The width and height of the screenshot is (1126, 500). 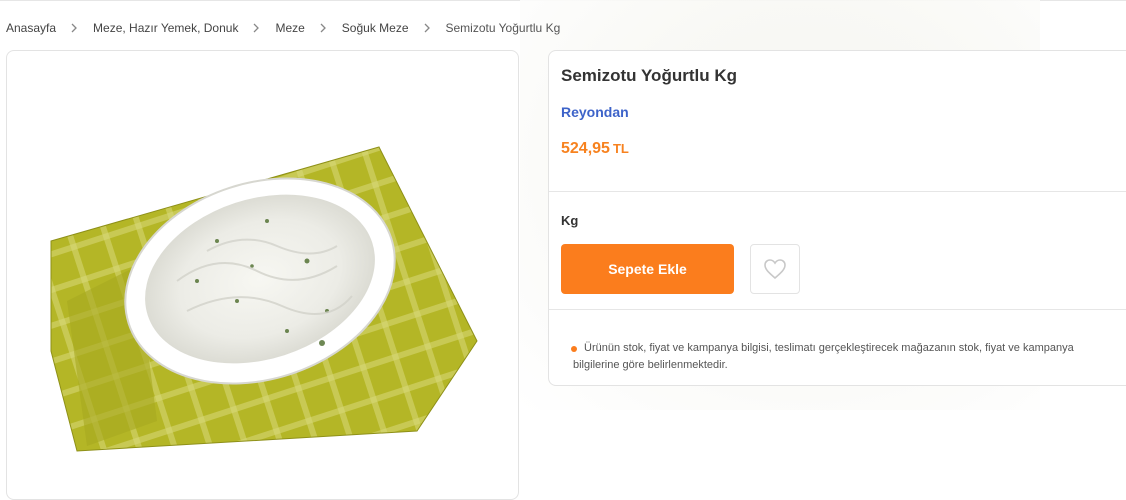 I want to click on breadcrumb-item-category: Meze, Hazır Yemek, Donuk, so click(x=165, y=28).